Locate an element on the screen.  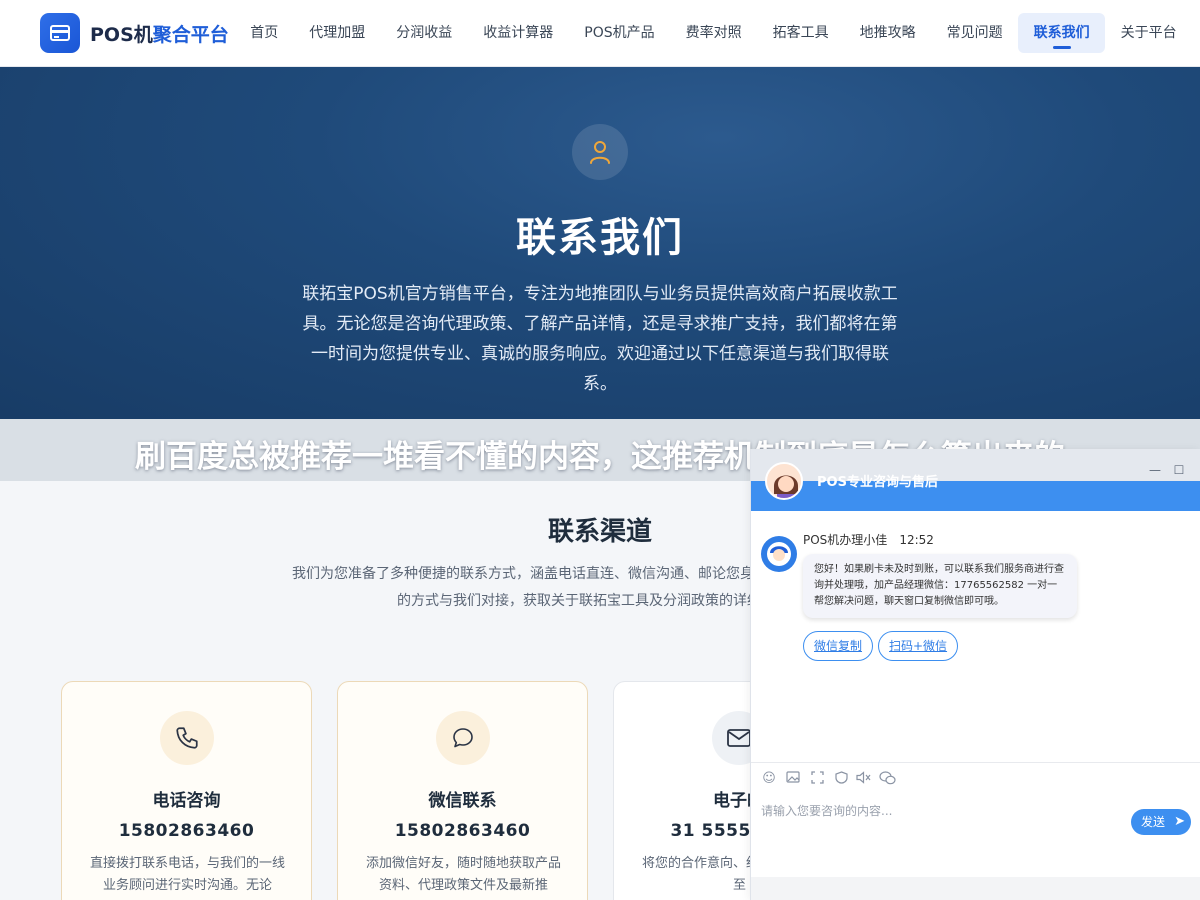
card-description: 添加微信好友，随时随地获取产品资料、代理政策文件及最新推 is located at coordinates (463, 874).